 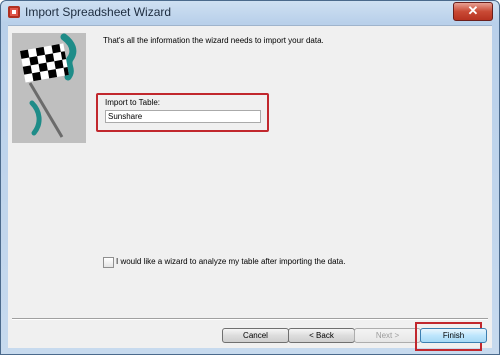 What do you see at coordinates (321, 335) in the screenshot?
I see `back-button: < Back` at bounding box center [321, 335].